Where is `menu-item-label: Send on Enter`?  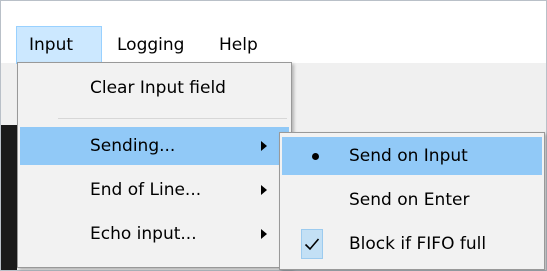
menu-item-label: Send on Enter is located at coordinates (409, 200).